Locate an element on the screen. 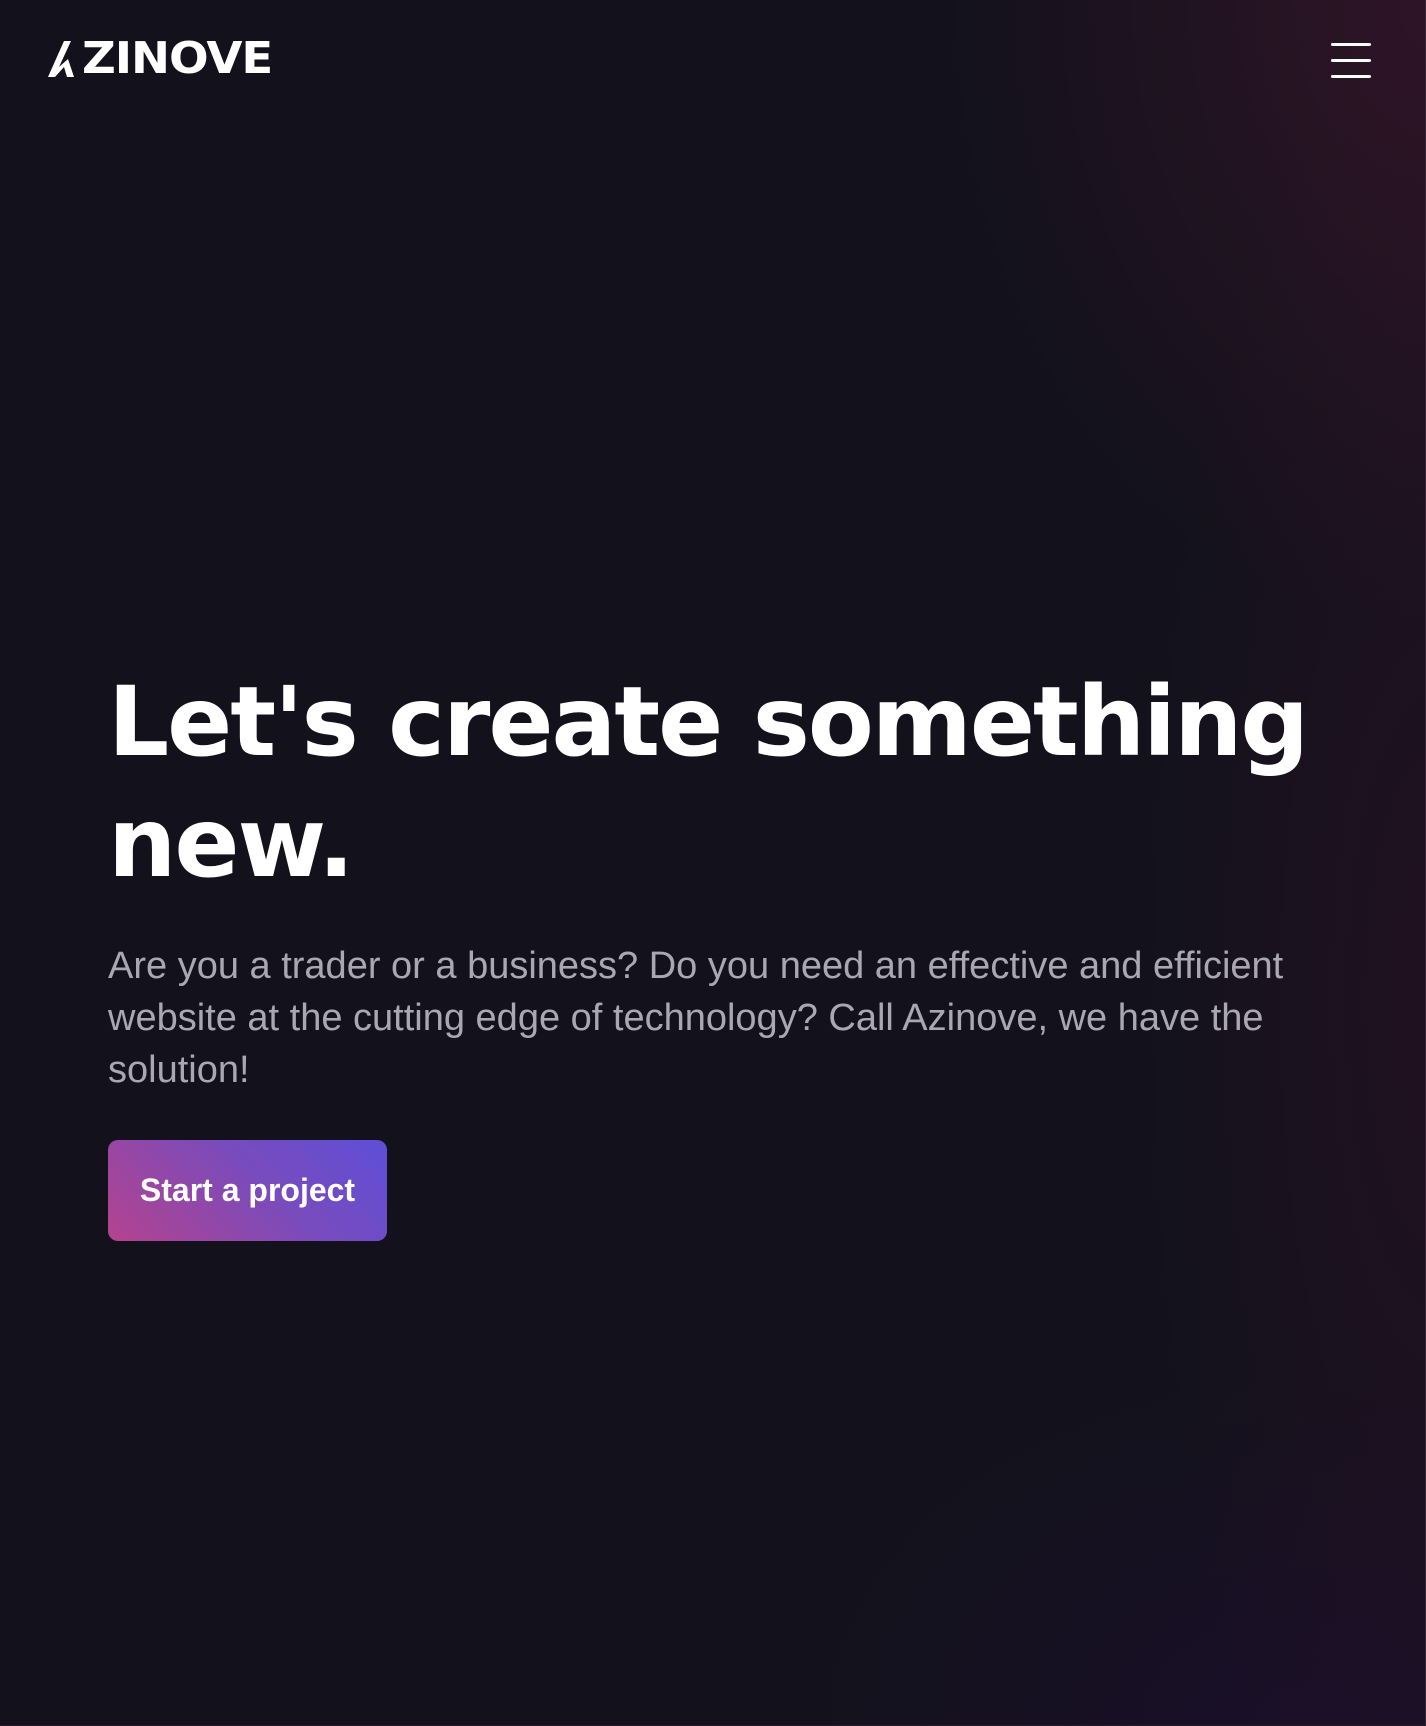  brand-logo: ZINOVE is located at coordinates (159, 59).